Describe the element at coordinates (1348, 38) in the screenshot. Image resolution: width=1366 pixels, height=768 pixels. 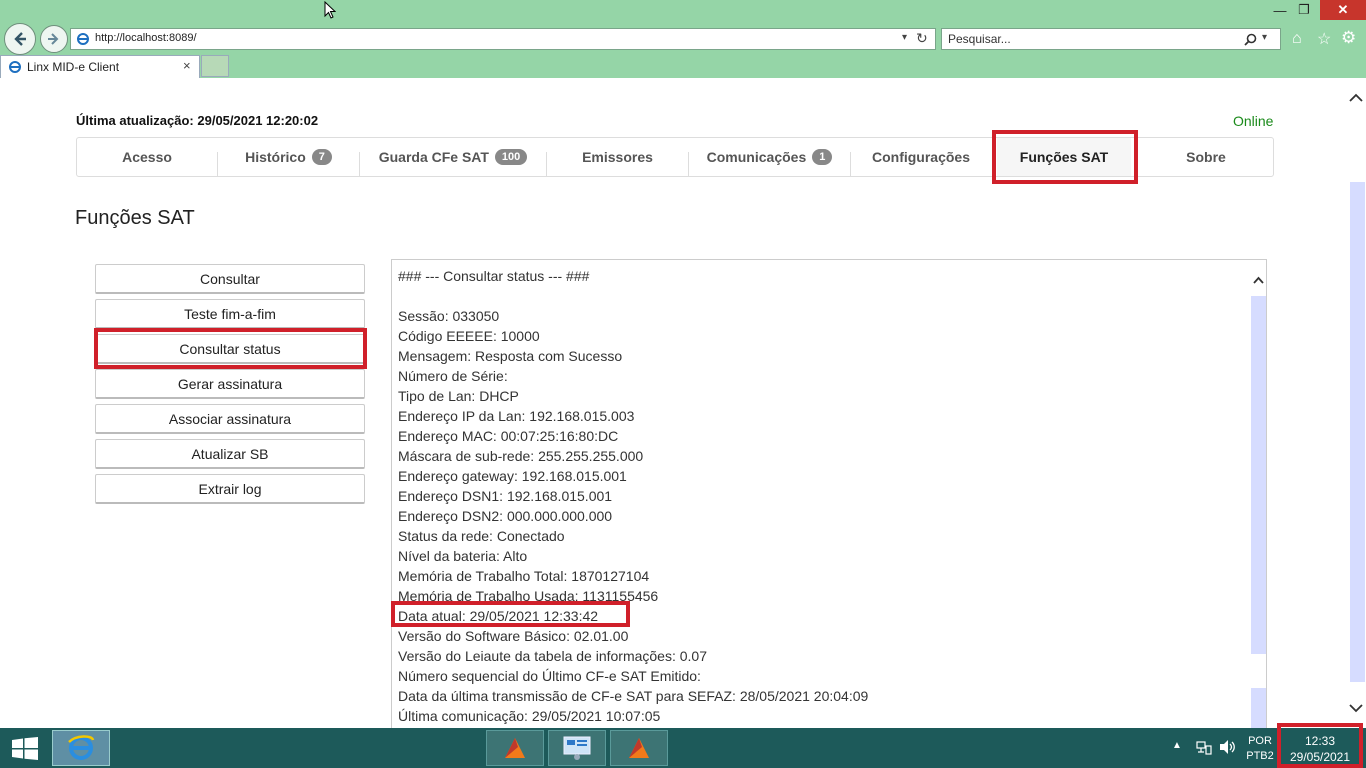
I see `gear-icon: ⚙` at that location.